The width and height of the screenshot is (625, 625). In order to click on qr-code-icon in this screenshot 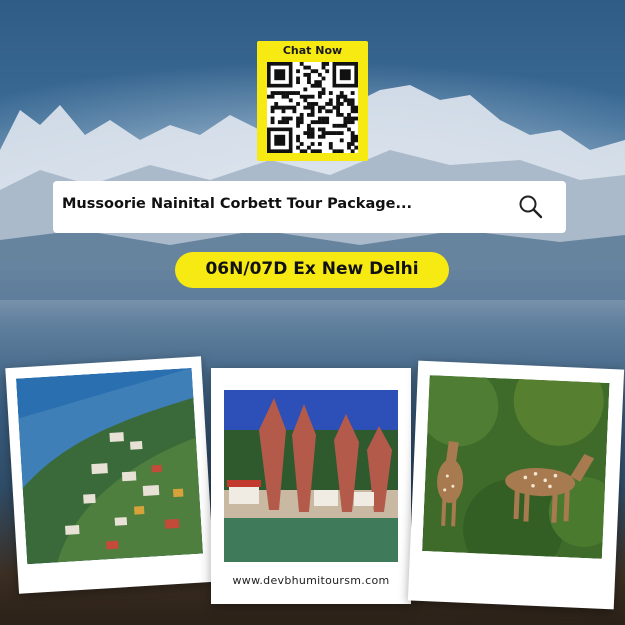, I will do `click(312, 107)`.